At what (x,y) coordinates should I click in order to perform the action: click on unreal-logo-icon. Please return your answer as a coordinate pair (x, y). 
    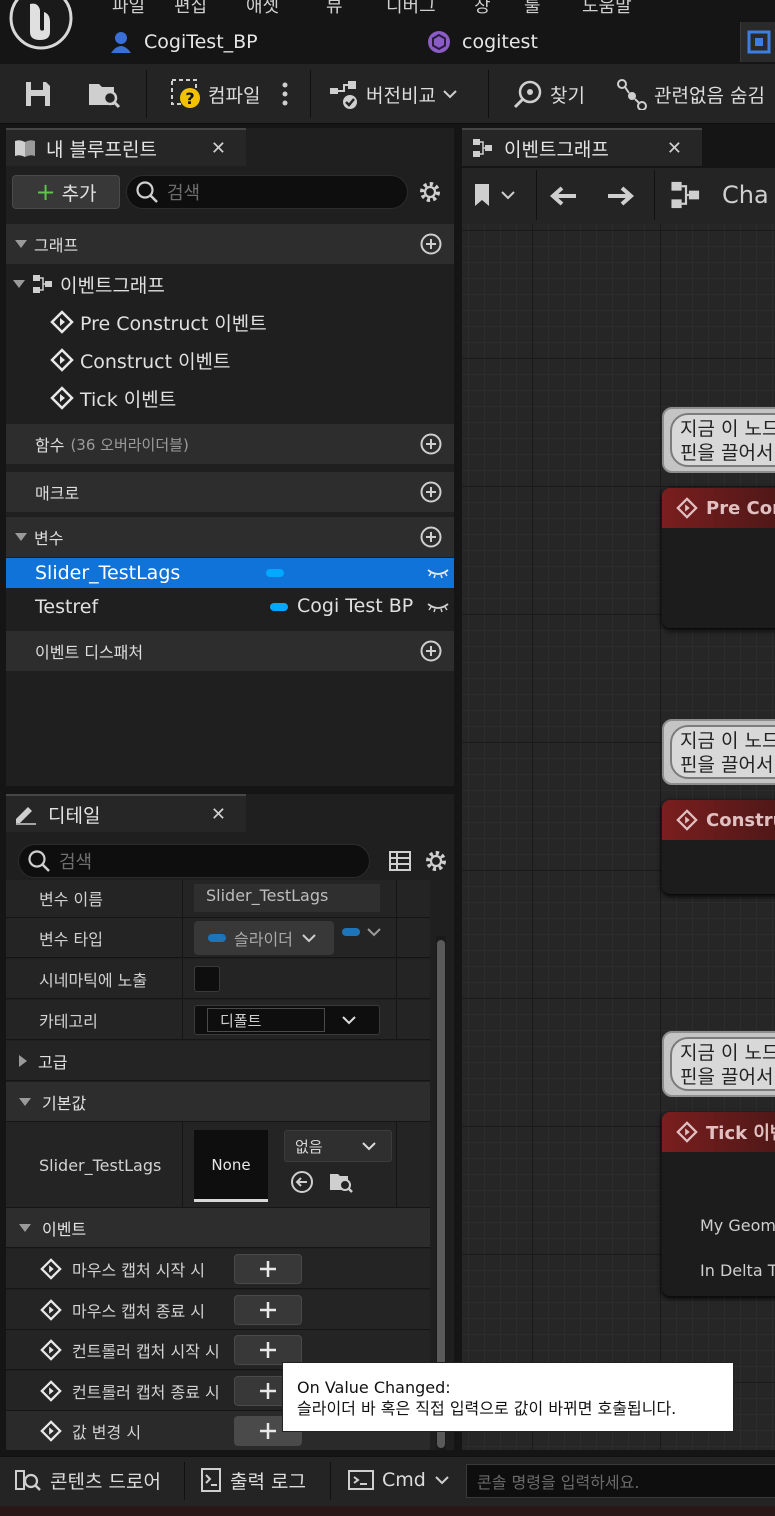
    Looking at the image, I should click on (41, 25).